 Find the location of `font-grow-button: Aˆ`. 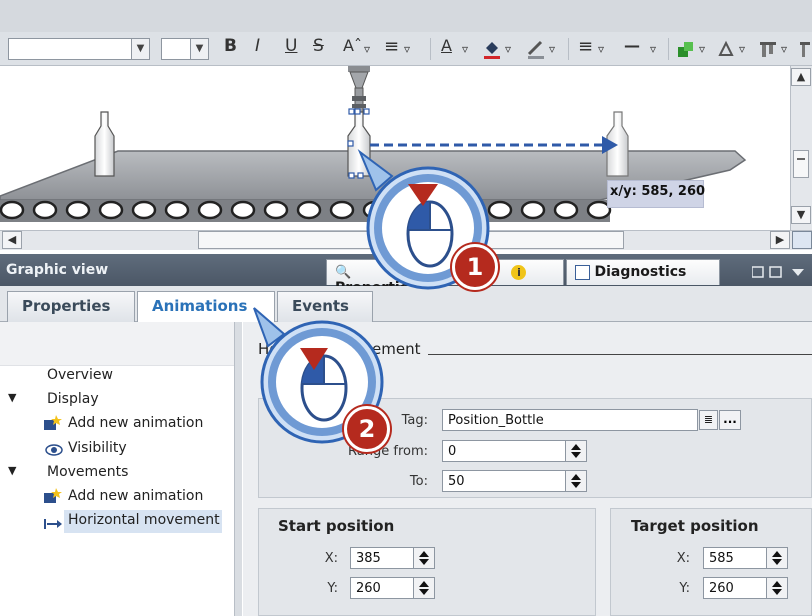

font-grow-button: Aˆ is located at coordinates (352, 45).